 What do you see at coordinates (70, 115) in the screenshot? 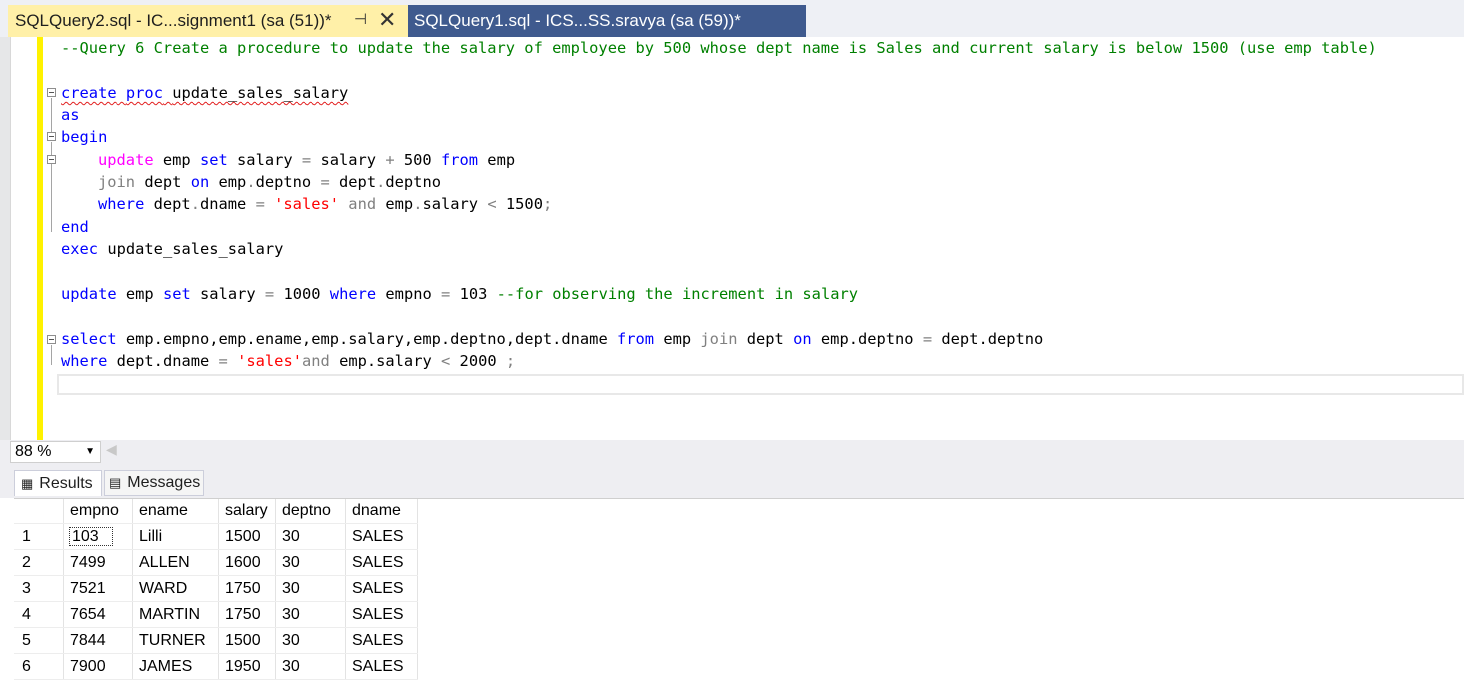
I see `code-line-4: as` at bounding box center [70, 115].